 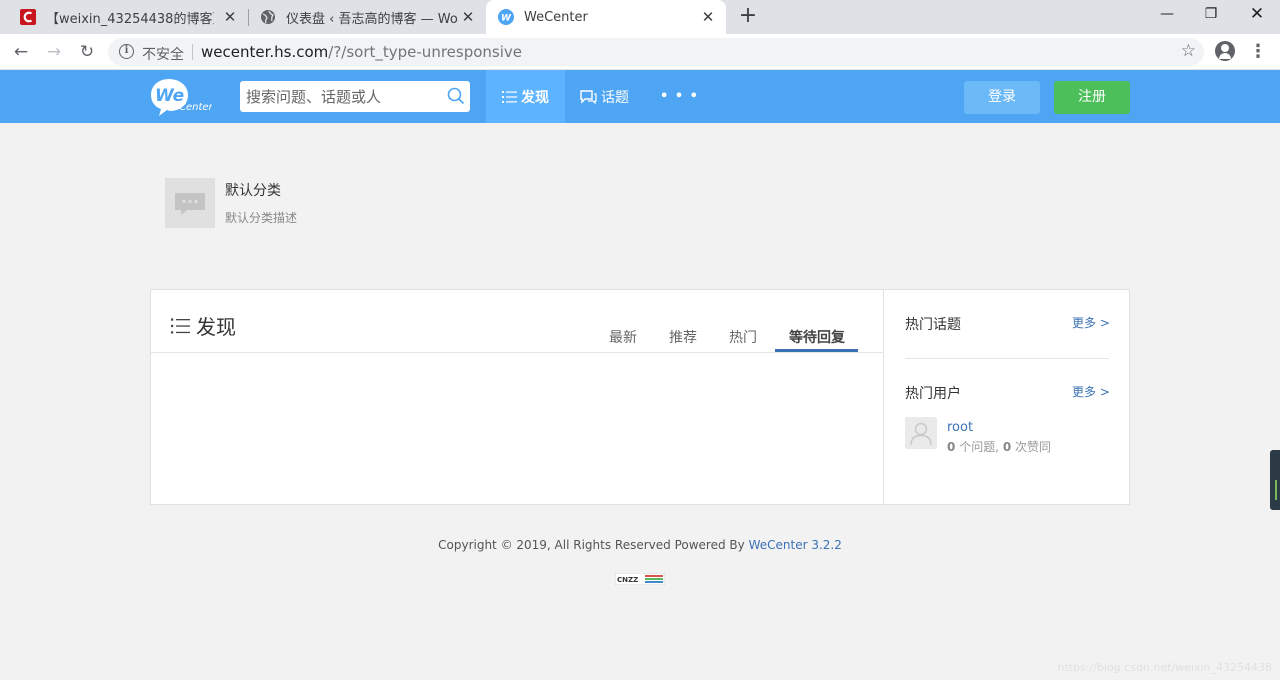 What do you see at coordinates (126, 51) in the screenshot?
I see `info-icon: i` at bounding box center [126, 51].